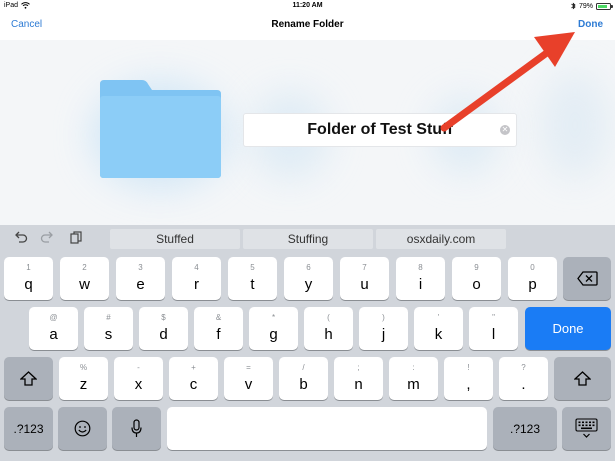 The width and height of the screenshot is (615, 461). I want to click on suggestion-2: Stuffing, so click(308, 239).